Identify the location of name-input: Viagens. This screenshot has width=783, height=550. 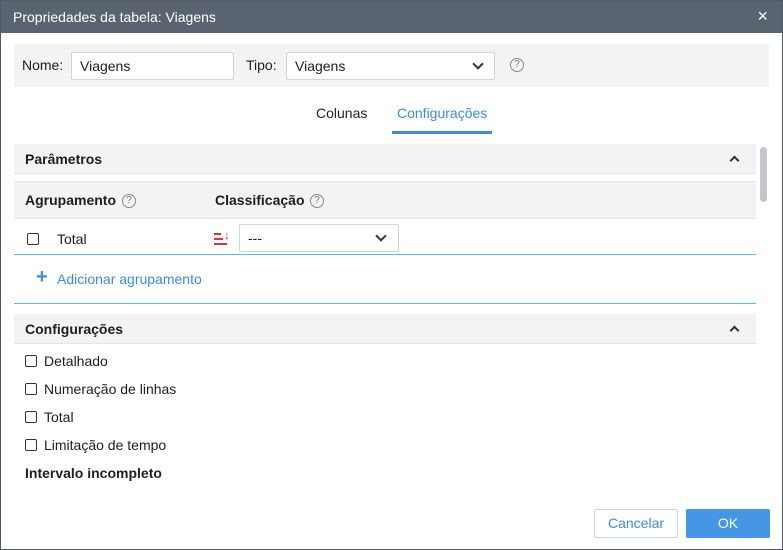
(152, 66).